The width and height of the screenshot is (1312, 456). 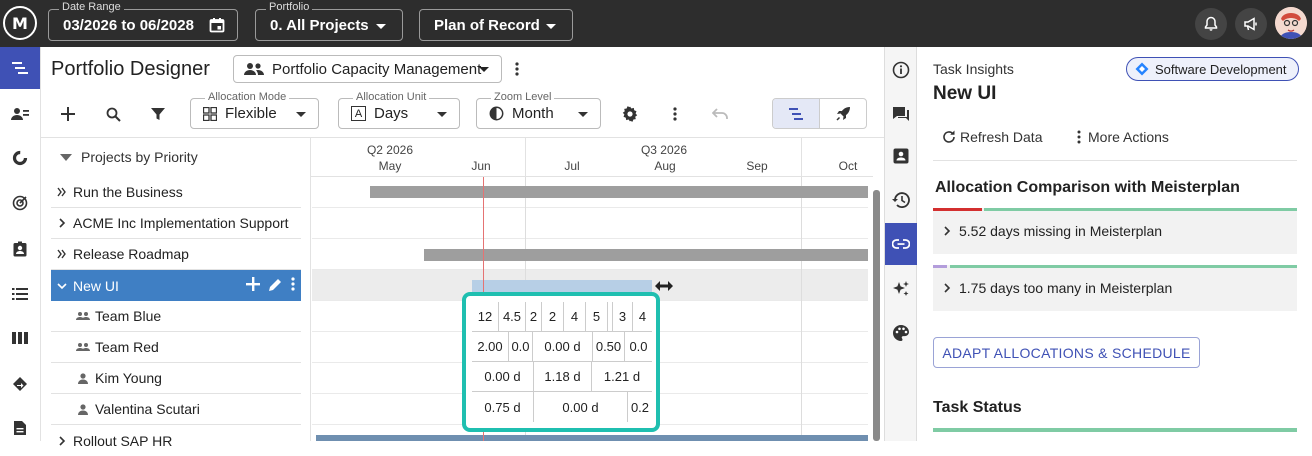 What do you see at coordinates (275, 286) in the screenshot?
I see `edit-button` at bounding box center [275, 286].